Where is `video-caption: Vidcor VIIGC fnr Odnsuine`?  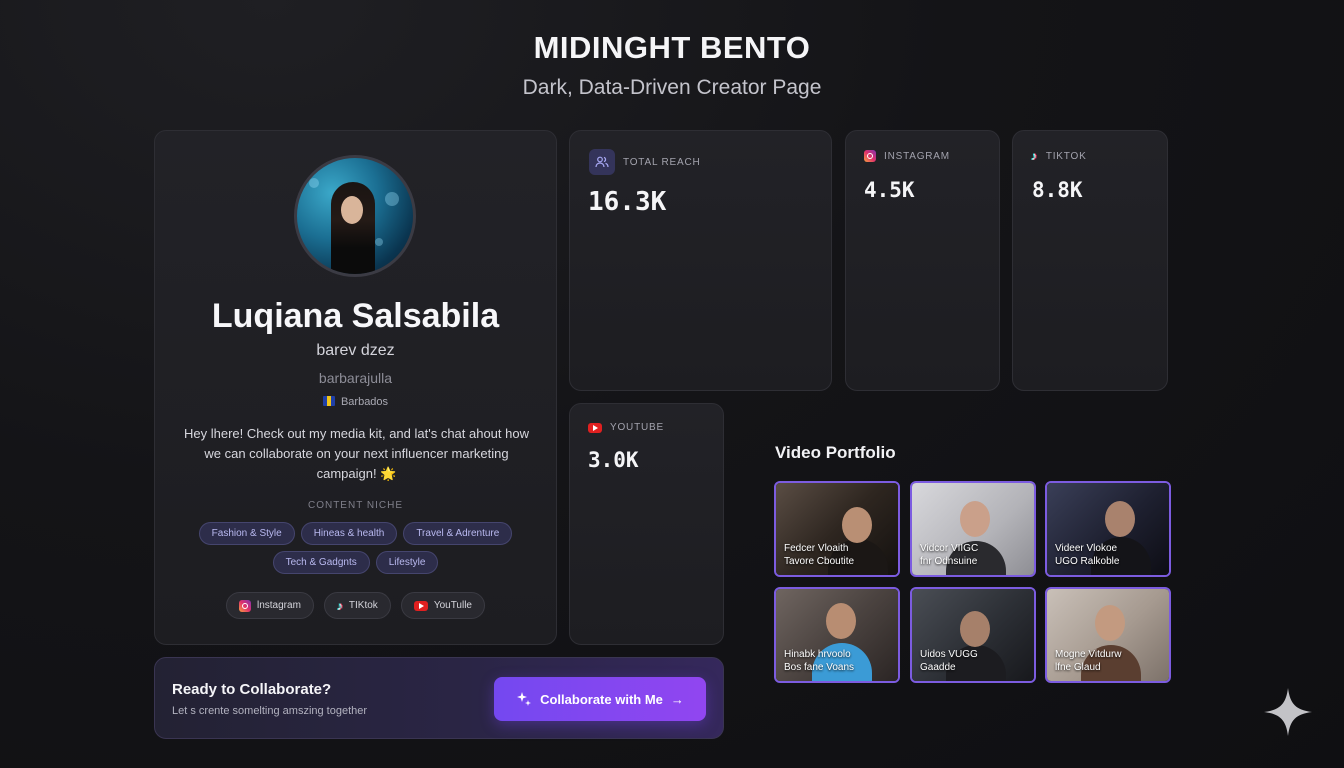 video-caption: Vidcor VIIGC fnr Odnsuine is located at coordinates (949, 555).